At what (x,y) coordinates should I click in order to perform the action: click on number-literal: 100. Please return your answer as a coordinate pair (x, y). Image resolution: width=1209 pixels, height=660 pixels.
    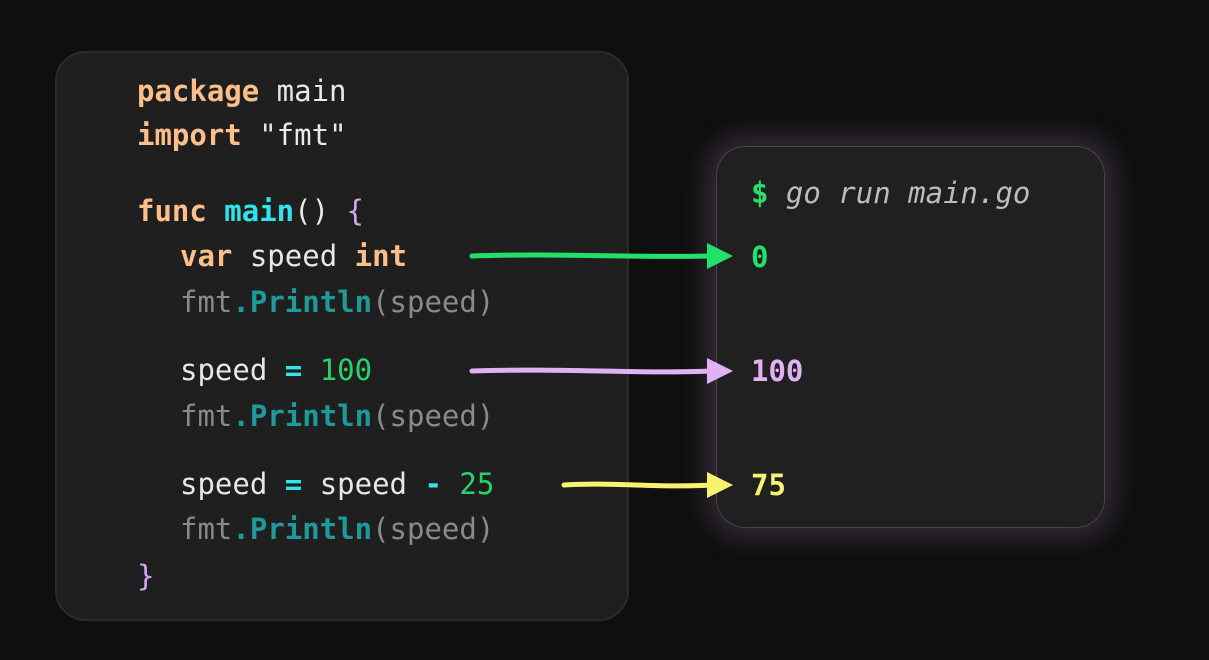
    Looking at the image, I should click on (346, 370).